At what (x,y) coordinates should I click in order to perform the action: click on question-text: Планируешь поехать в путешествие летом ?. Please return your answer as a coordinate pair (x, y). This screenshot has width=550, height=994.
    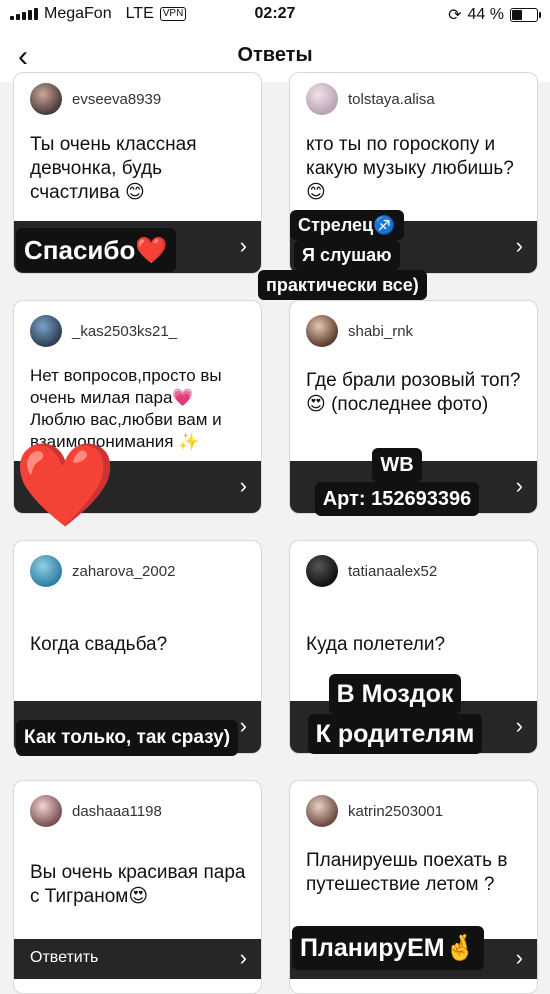
    Looking at the image, I should click on (407, 872).